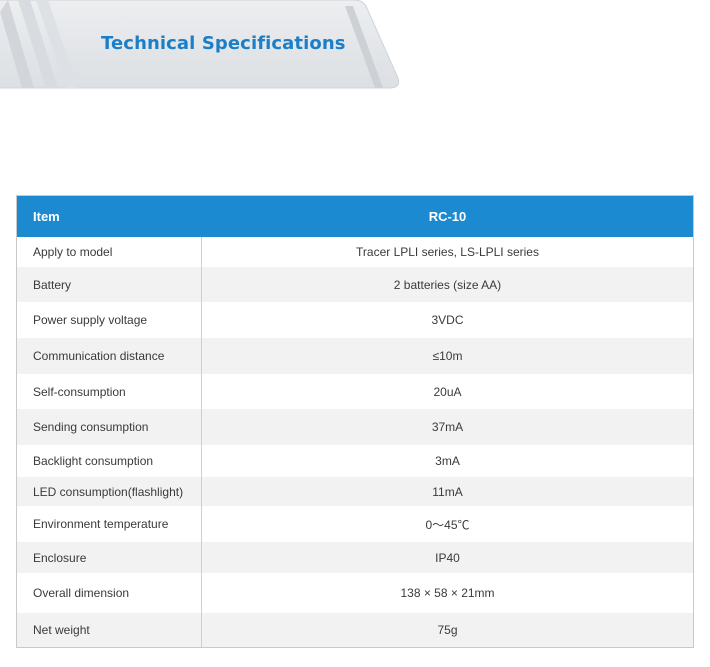 This screenshot has width=710, height=667. Describe the element at coordinates (109, 320) in the screenshot. I see `row-item: Power supply voltage` at that location.